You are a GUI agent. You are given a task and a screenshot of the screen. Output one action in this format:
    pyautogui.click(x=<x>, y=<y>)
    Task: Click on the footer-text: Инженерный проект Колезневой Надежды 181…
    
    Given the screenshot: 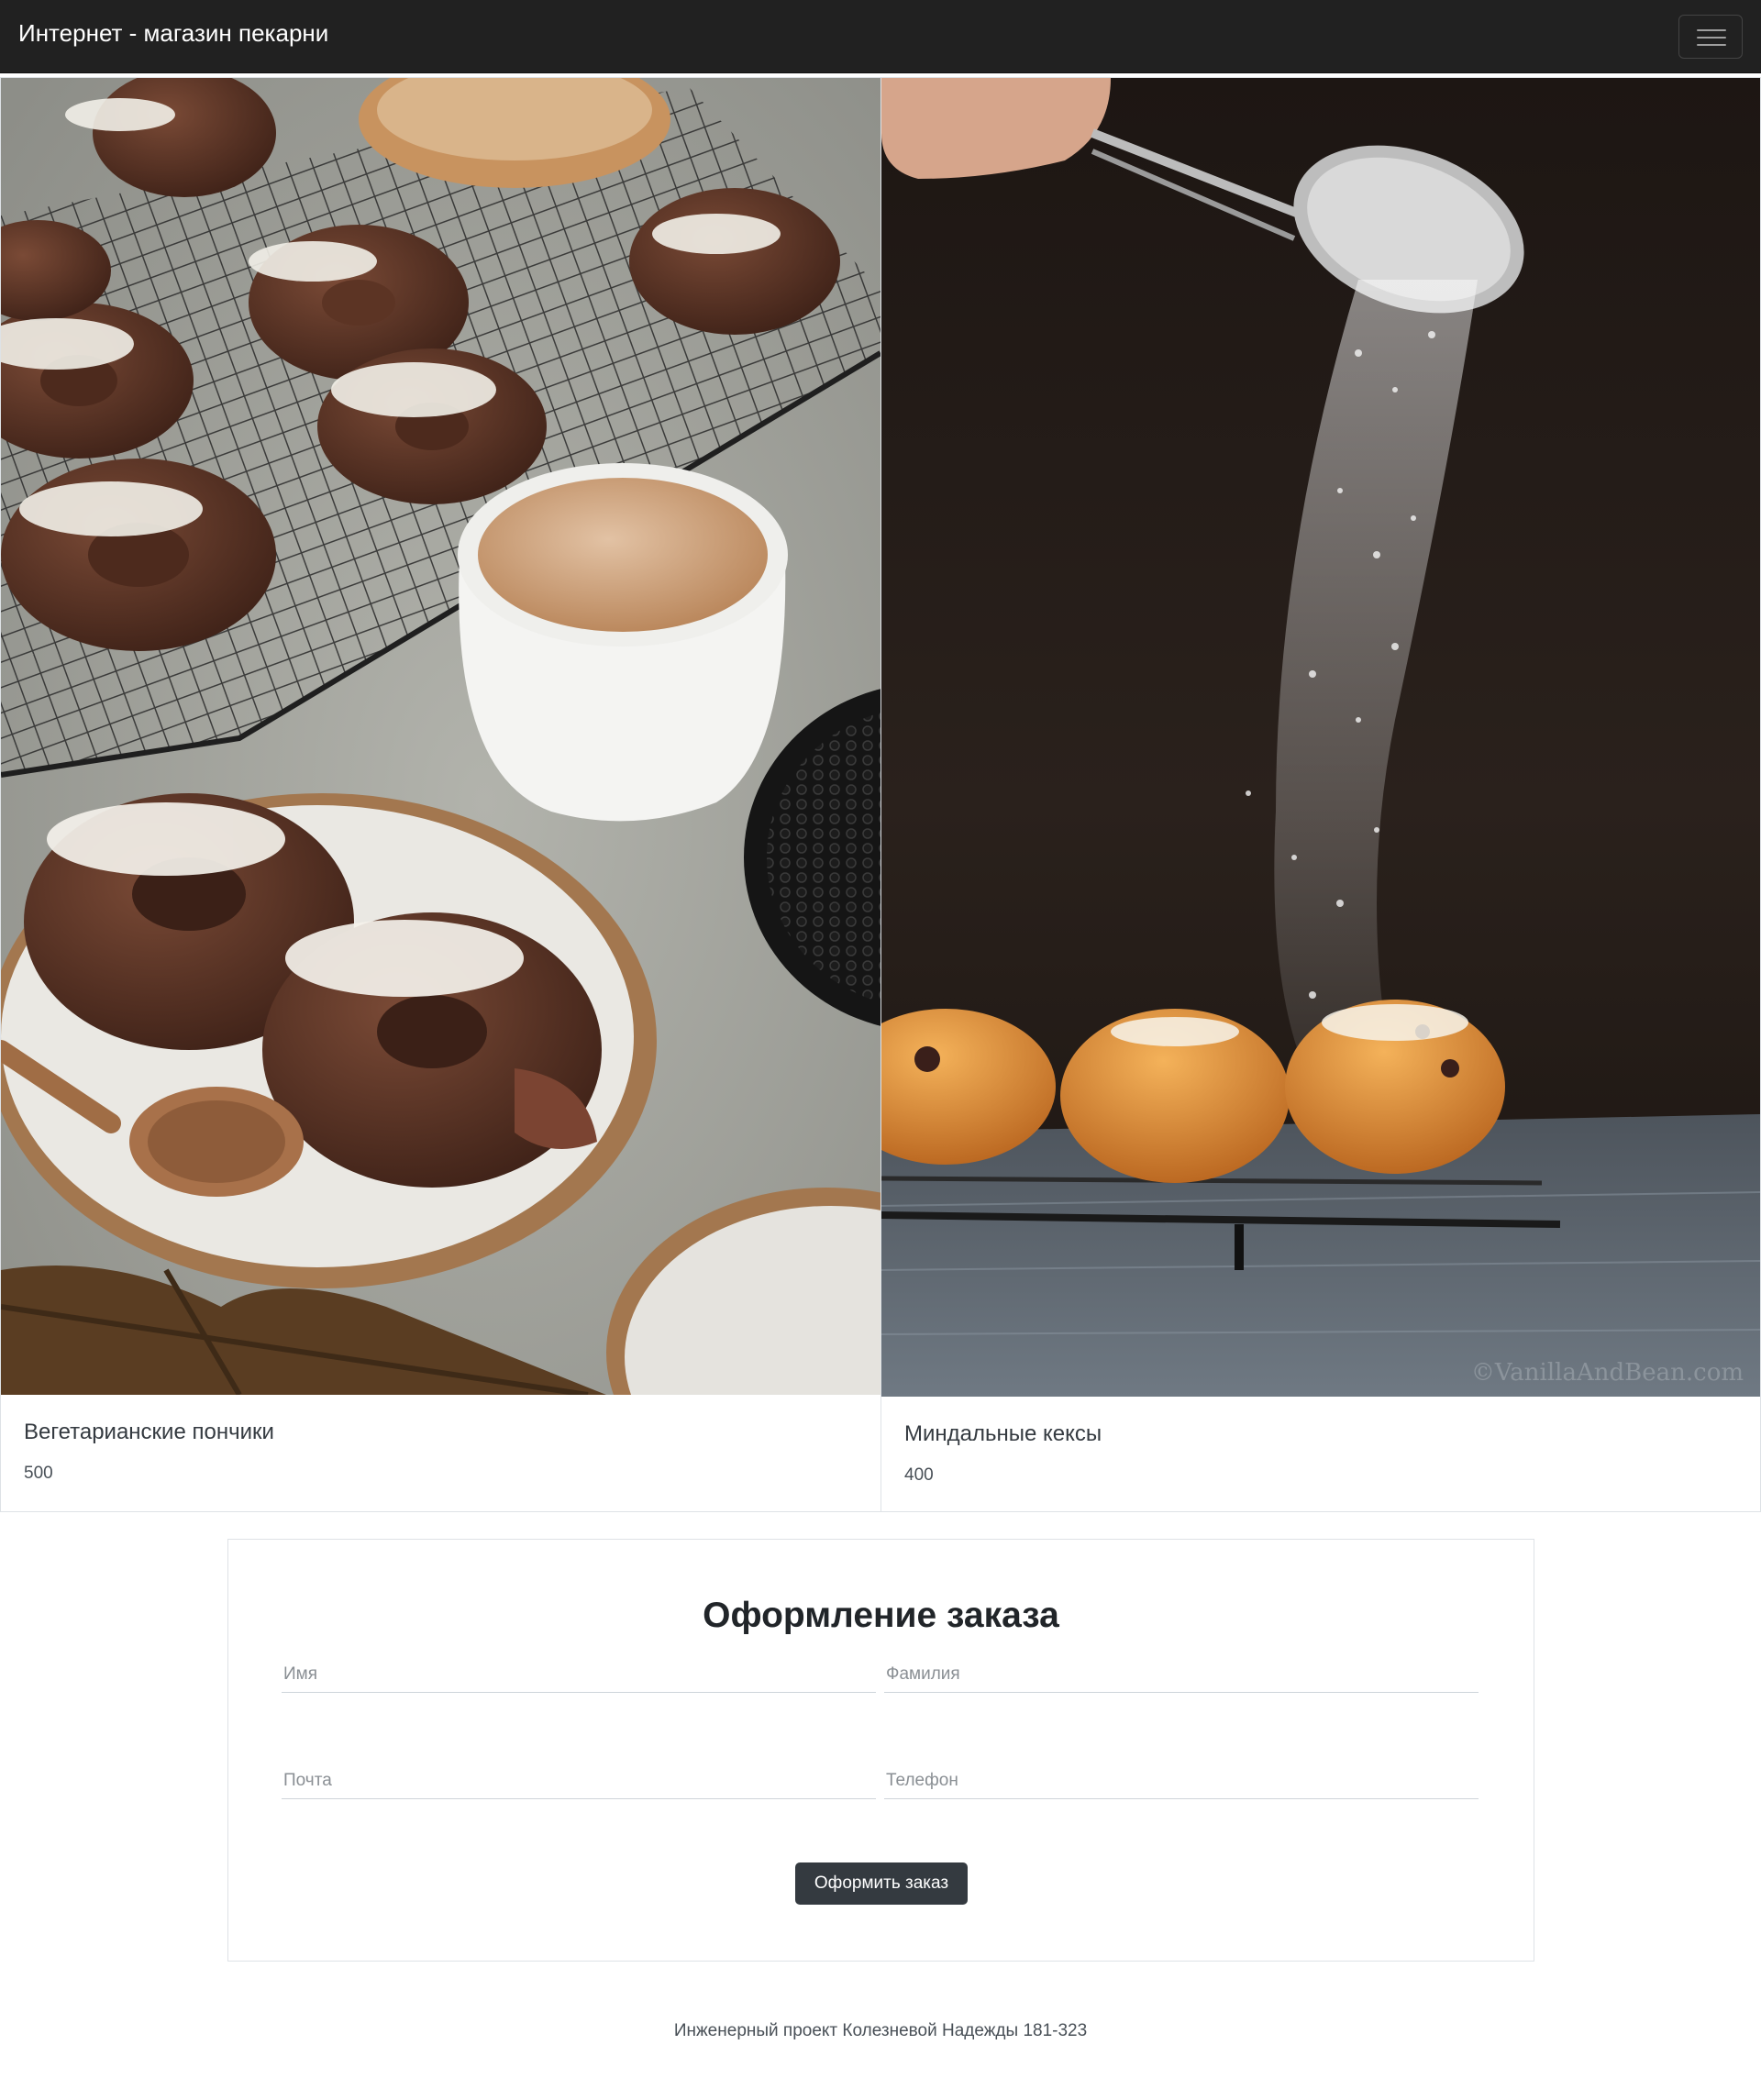 What is the action you would take?
    pyautogui.click(x=880, y=2030)
    